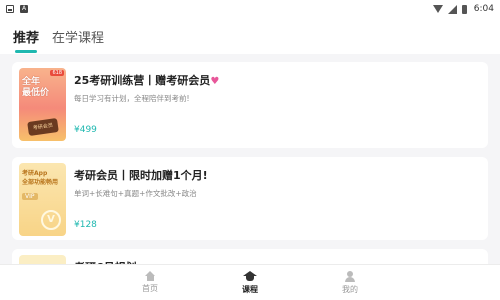 The width and height of the screenshot is (500, 300). Describe the element at coordinates (150, 288) in the screenshot. I see `nav-home-label: 首页` at that location.